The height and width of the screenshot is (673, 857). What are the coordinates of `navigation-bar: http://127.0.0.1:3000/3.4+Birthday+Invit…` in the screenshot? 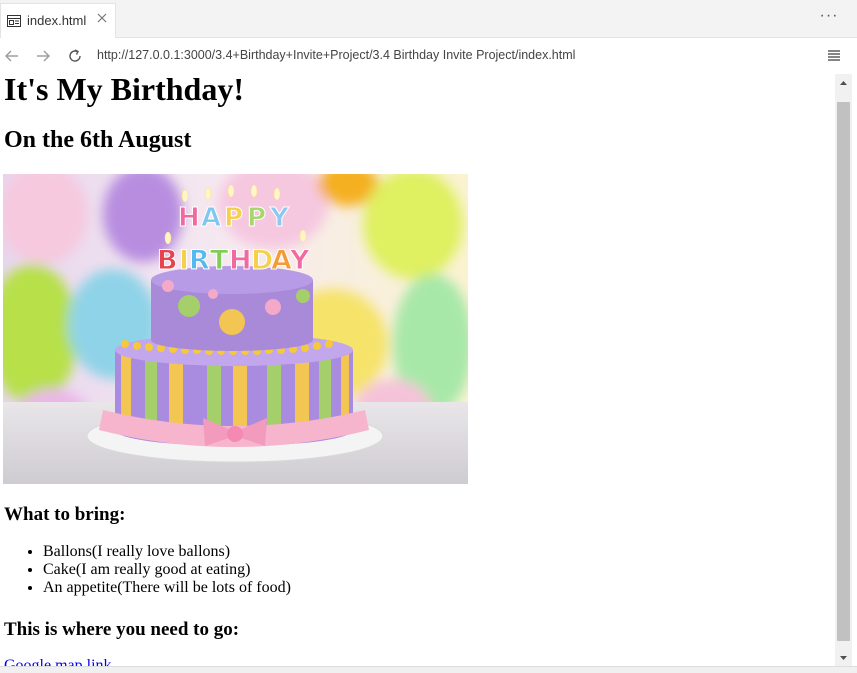 It's located at (428, 56).